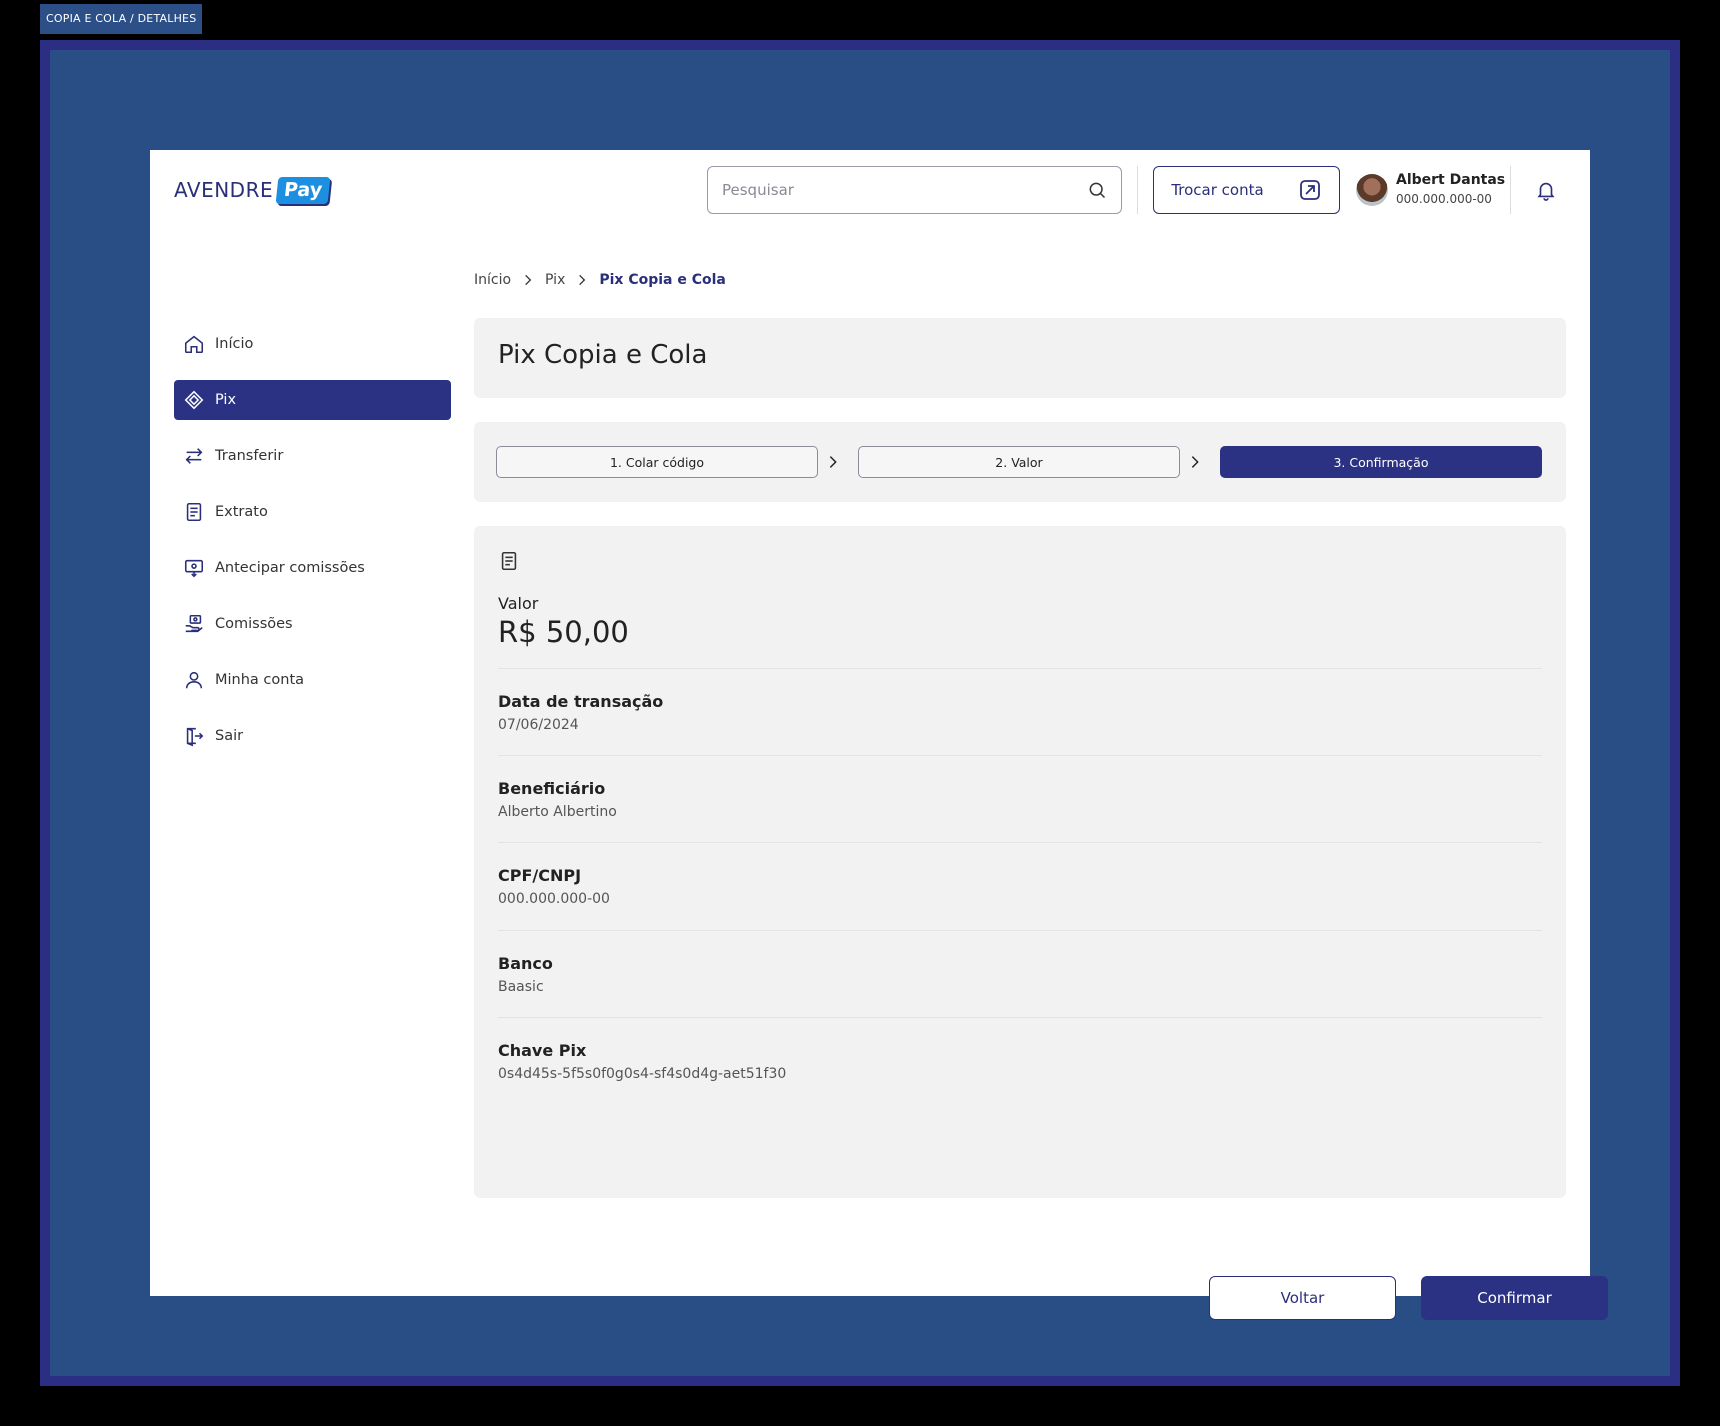 This screenshot has height=1426, width=1720. Describe the element at coordinates (492, 280) in the screenshot. I see `breadcrumb-item: Início` at that location.